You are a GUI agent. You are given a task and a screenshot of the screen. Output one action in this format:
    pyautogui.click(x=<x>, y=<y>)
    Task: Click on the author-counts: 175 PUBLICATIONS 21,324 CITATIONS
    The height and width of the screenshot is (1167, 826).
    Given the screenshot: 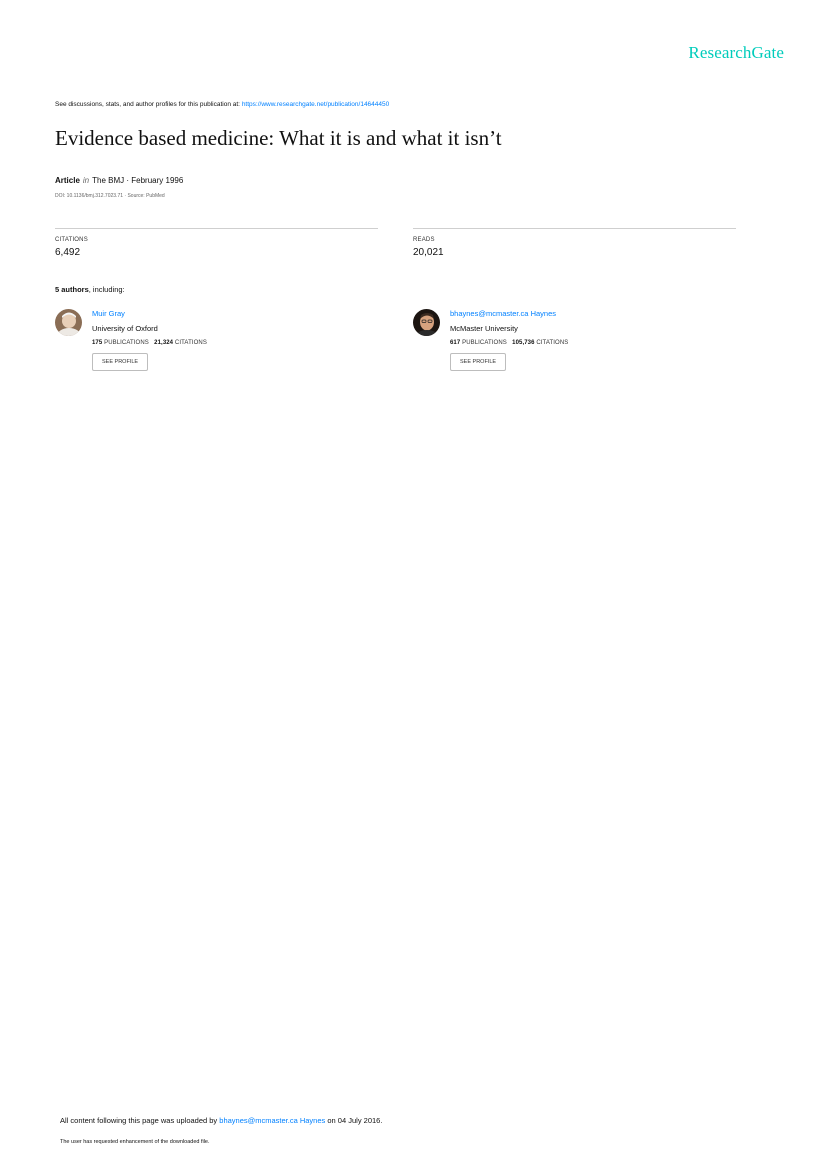 What is the action you would take?
    pyautogui.click(x=232, y=343)
    